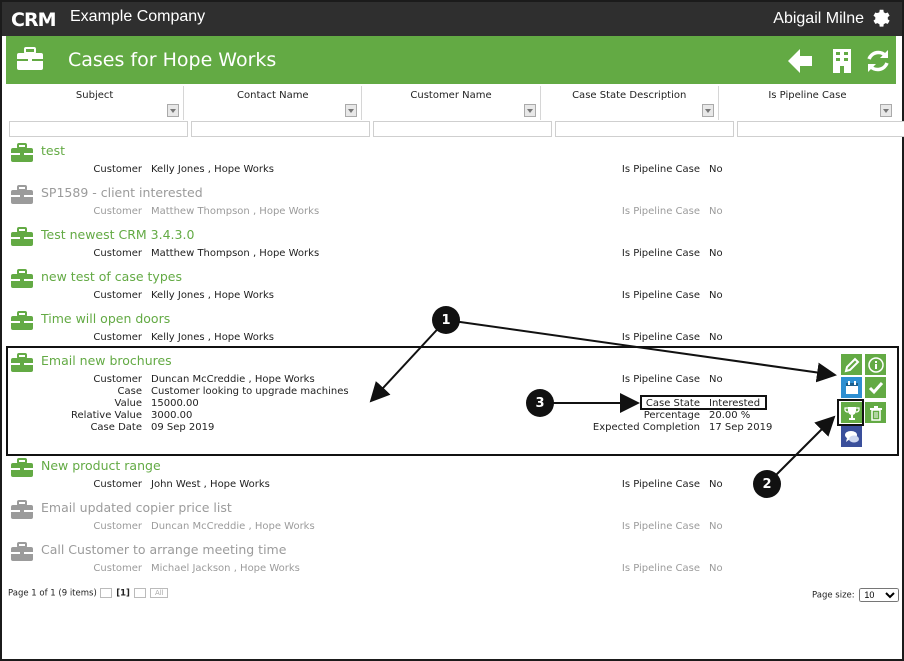 The image size is (904, 661). What do you see at coordinates (106, 593) in the screenshot?
I see `prev-page-button` at bounding box center [106, 593].